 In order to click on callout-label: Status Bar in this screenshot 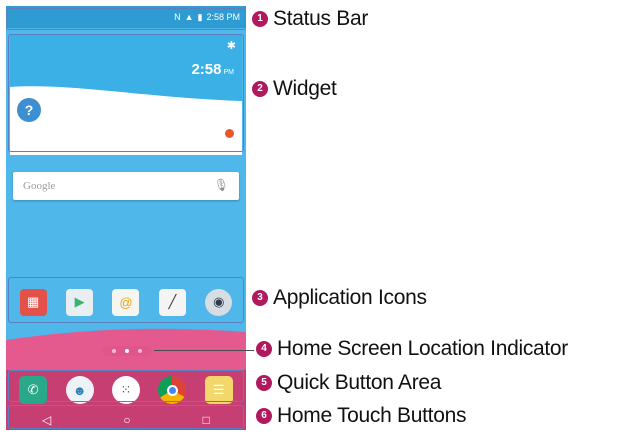, I will do `click(321, 18)`.